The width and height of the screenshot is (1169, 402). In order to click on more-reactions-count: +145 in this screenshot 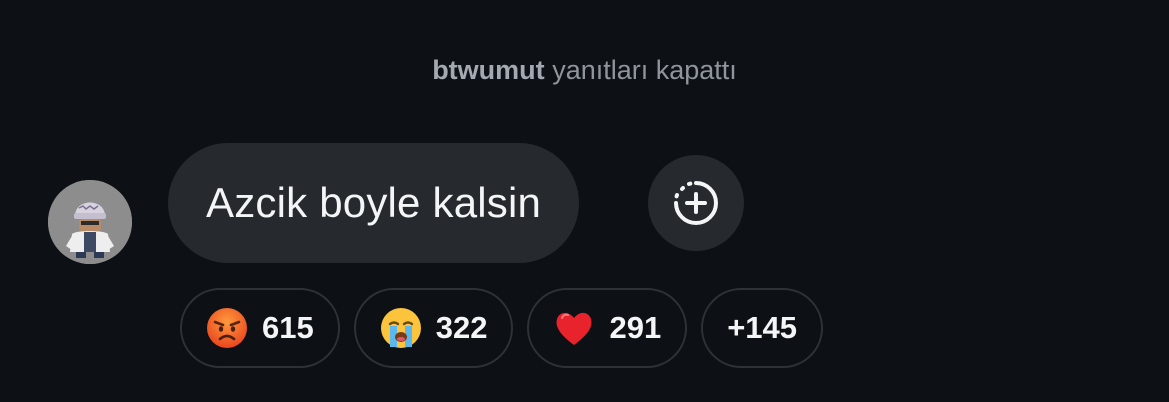, I will do `click(762, 327)`.